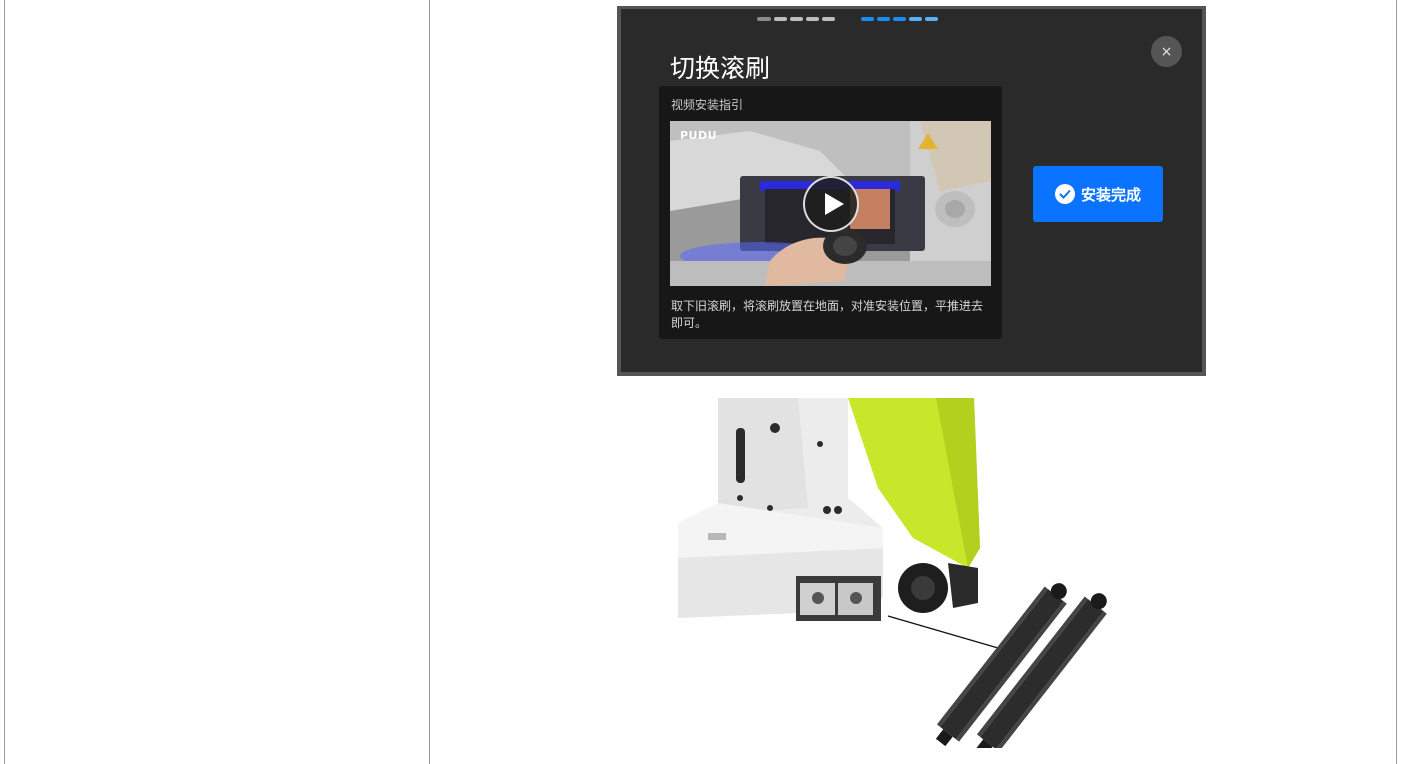  What do you see at coordinates (796, 19) in the screenshot?
I see `step-indicator-grey` at bounding box center [796, 19].